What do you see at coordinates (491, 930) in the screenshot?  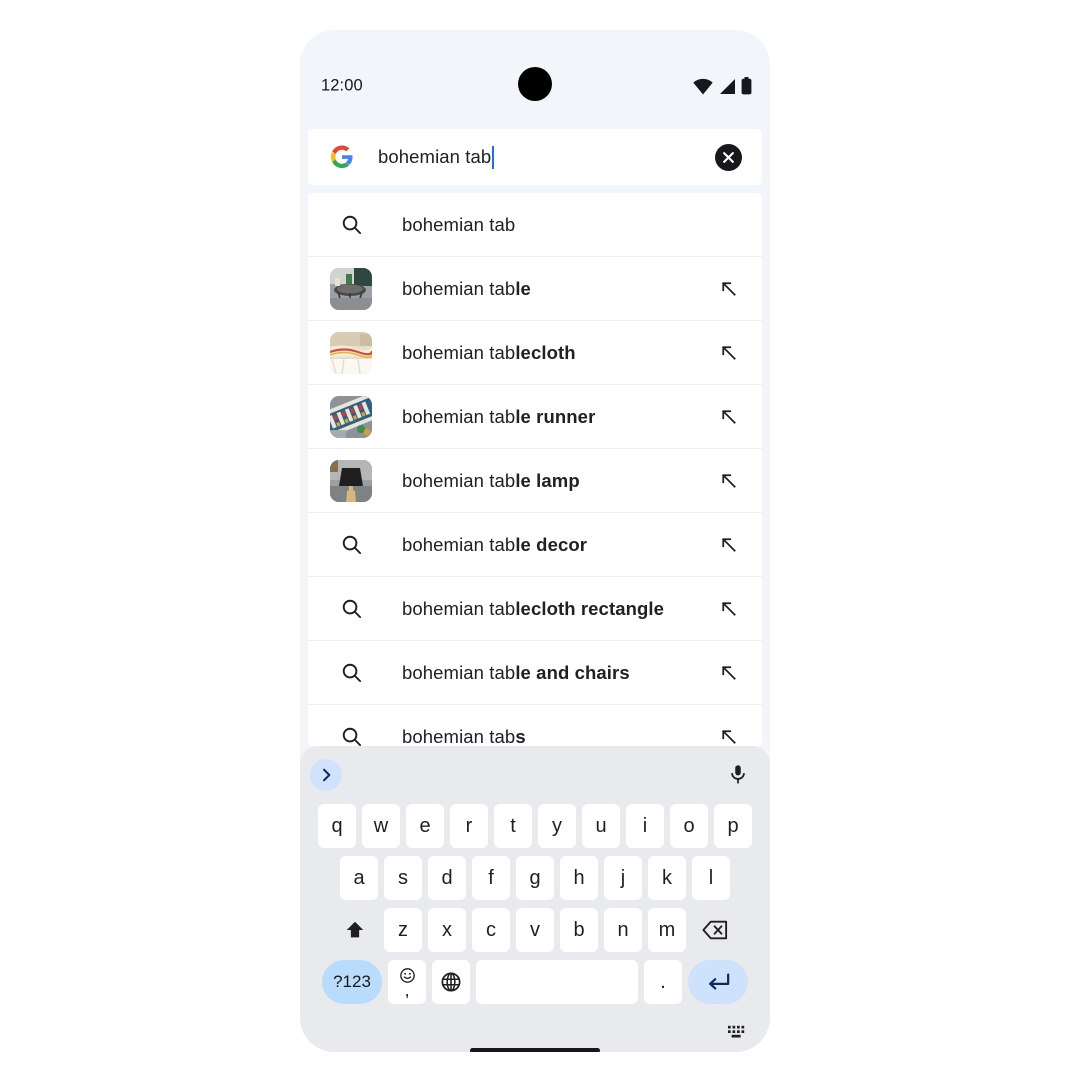 I see `key-c: c` at bounding box center [491, 930].